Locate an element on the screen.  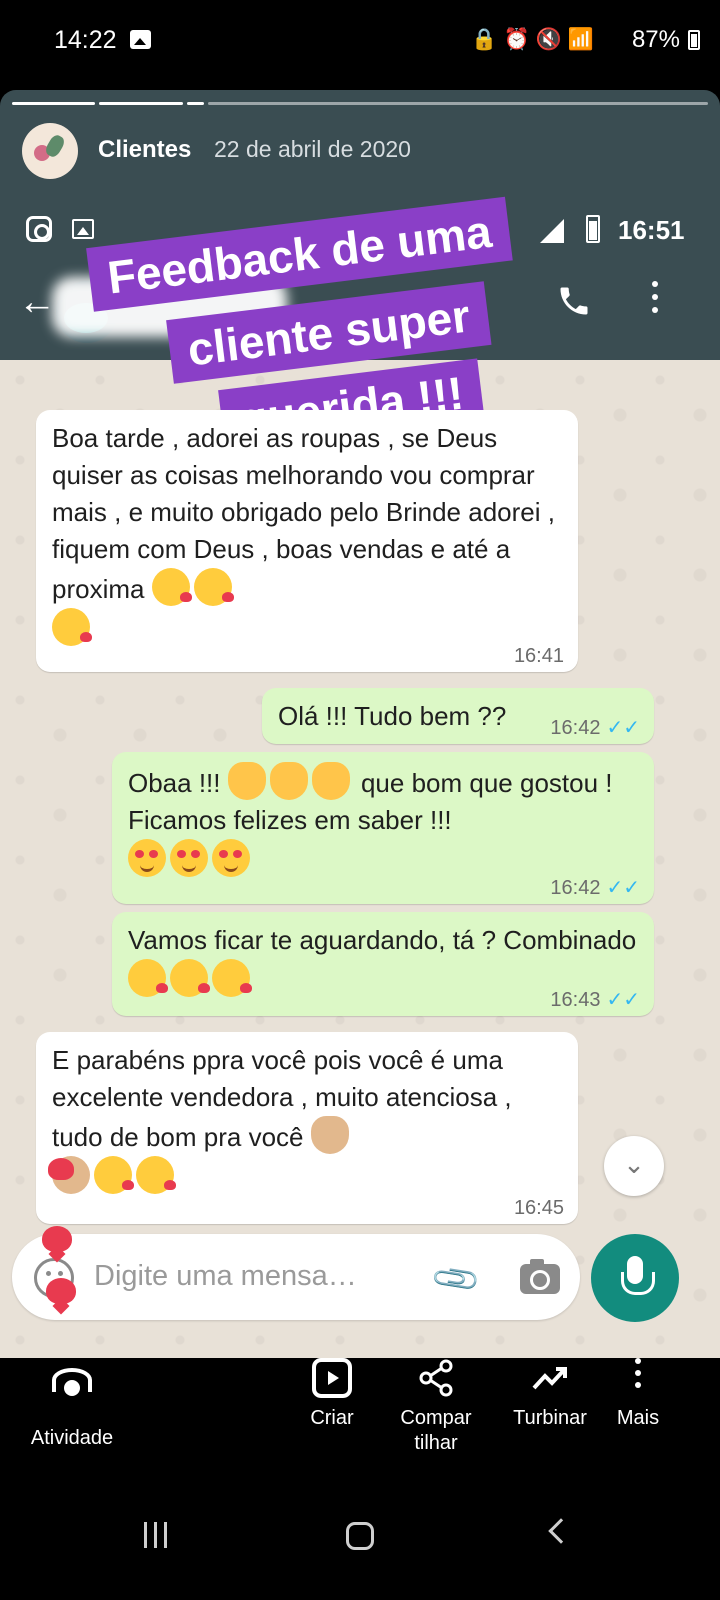
share-button: Compar tilhar is located at coordinates (436, 1407).